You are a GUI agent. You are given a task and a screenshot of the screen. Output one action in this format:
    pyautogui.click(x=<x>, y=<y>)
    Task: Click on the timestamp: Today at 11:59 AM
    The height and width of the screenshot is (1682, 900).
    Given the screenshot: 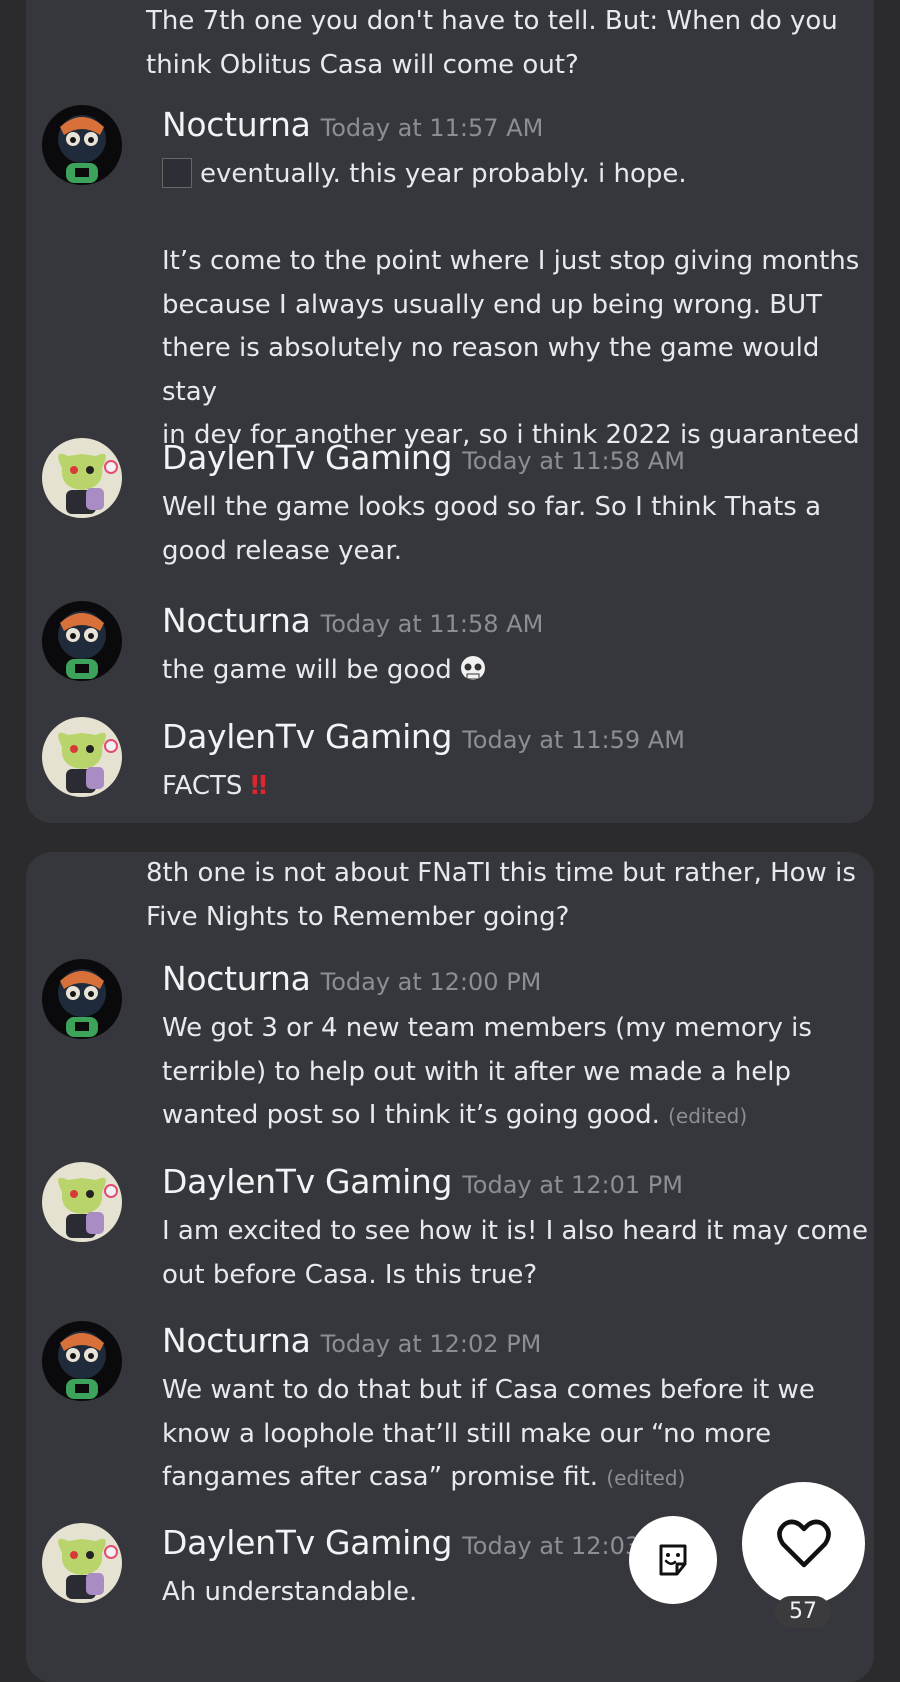 What is the action you would take?
    pyautogui.click(x=573, y=740)
    